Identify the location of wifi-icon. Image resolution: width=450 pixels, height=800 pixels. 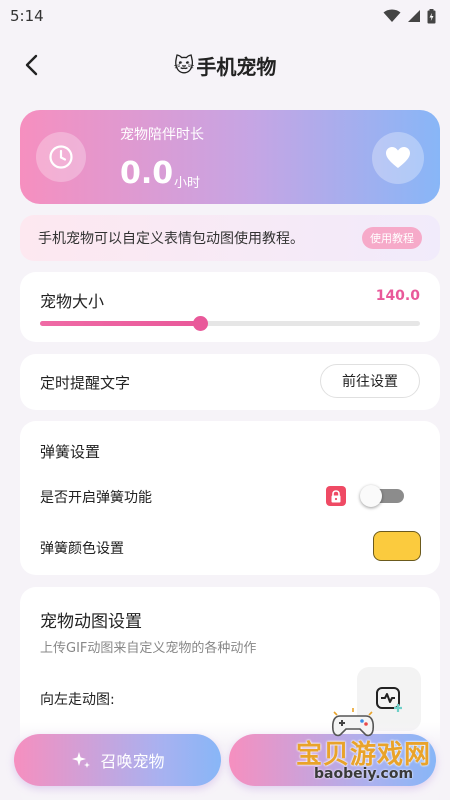
(392, 15).